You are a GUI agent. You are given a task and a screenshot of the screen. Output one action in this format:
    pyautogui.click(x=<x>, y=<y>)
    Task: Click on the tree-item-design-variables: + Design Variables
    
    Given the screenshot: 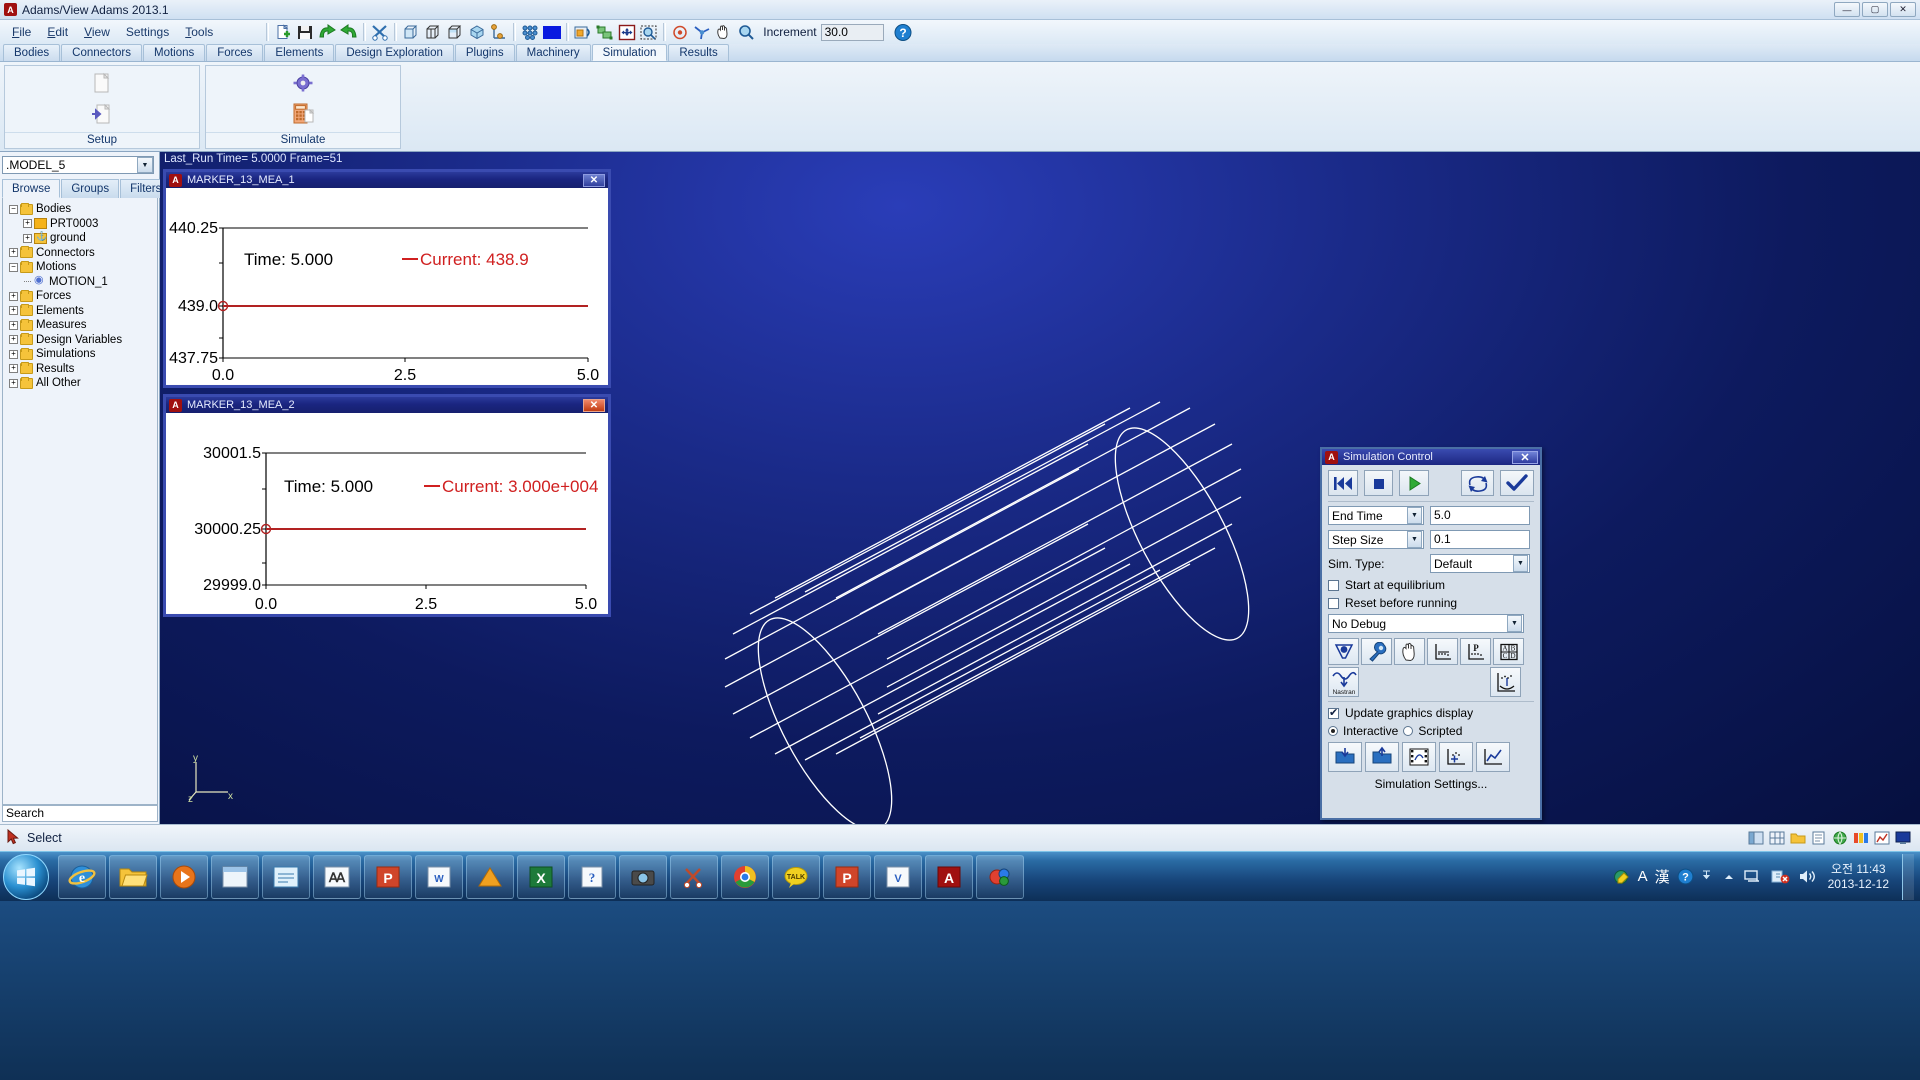 What is the action you would take?
    pyautogui.click(x=83, y=340)
    